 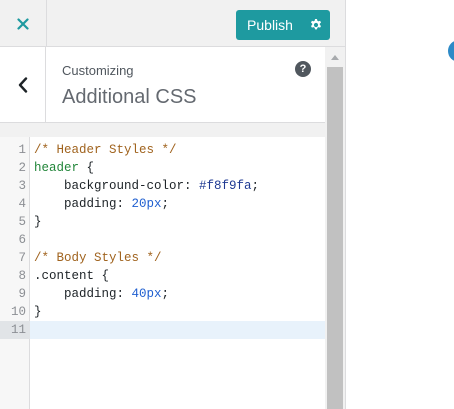 What do you see at coordinates (22, 222) in the screenshot?
I see `line-number: 5` at bounding box center [22, 222].